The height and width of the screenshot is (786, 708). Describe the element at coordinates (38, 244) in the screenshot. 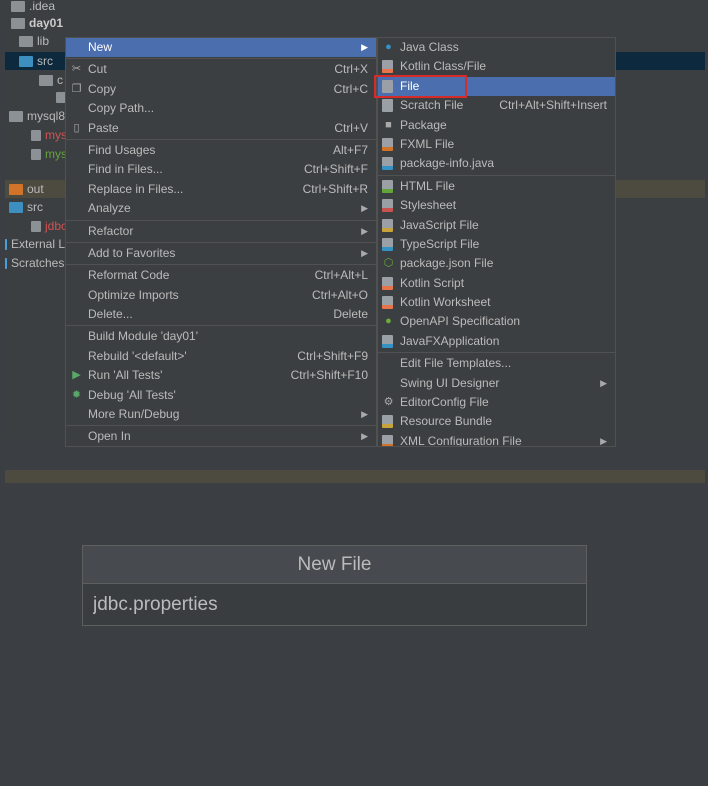

I see `tree-item-label: External L` at that location.